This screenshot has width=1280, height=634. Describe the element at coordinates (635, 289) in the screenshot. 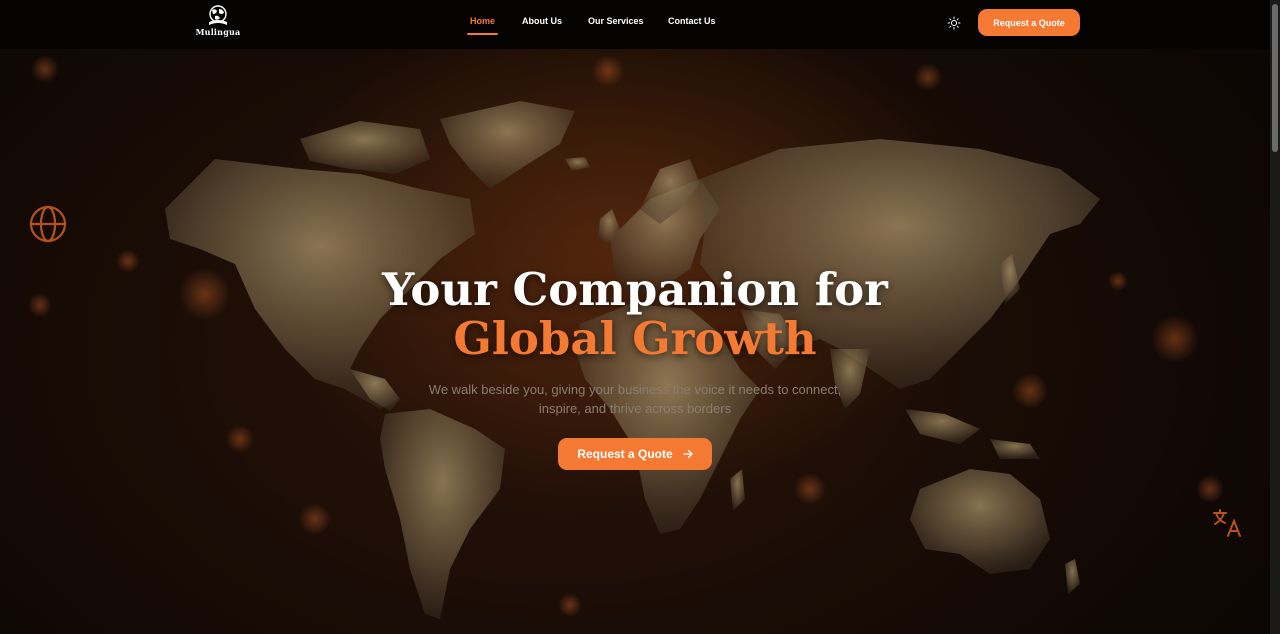

I see `hero-title-line1: Your Companion for` at that location.